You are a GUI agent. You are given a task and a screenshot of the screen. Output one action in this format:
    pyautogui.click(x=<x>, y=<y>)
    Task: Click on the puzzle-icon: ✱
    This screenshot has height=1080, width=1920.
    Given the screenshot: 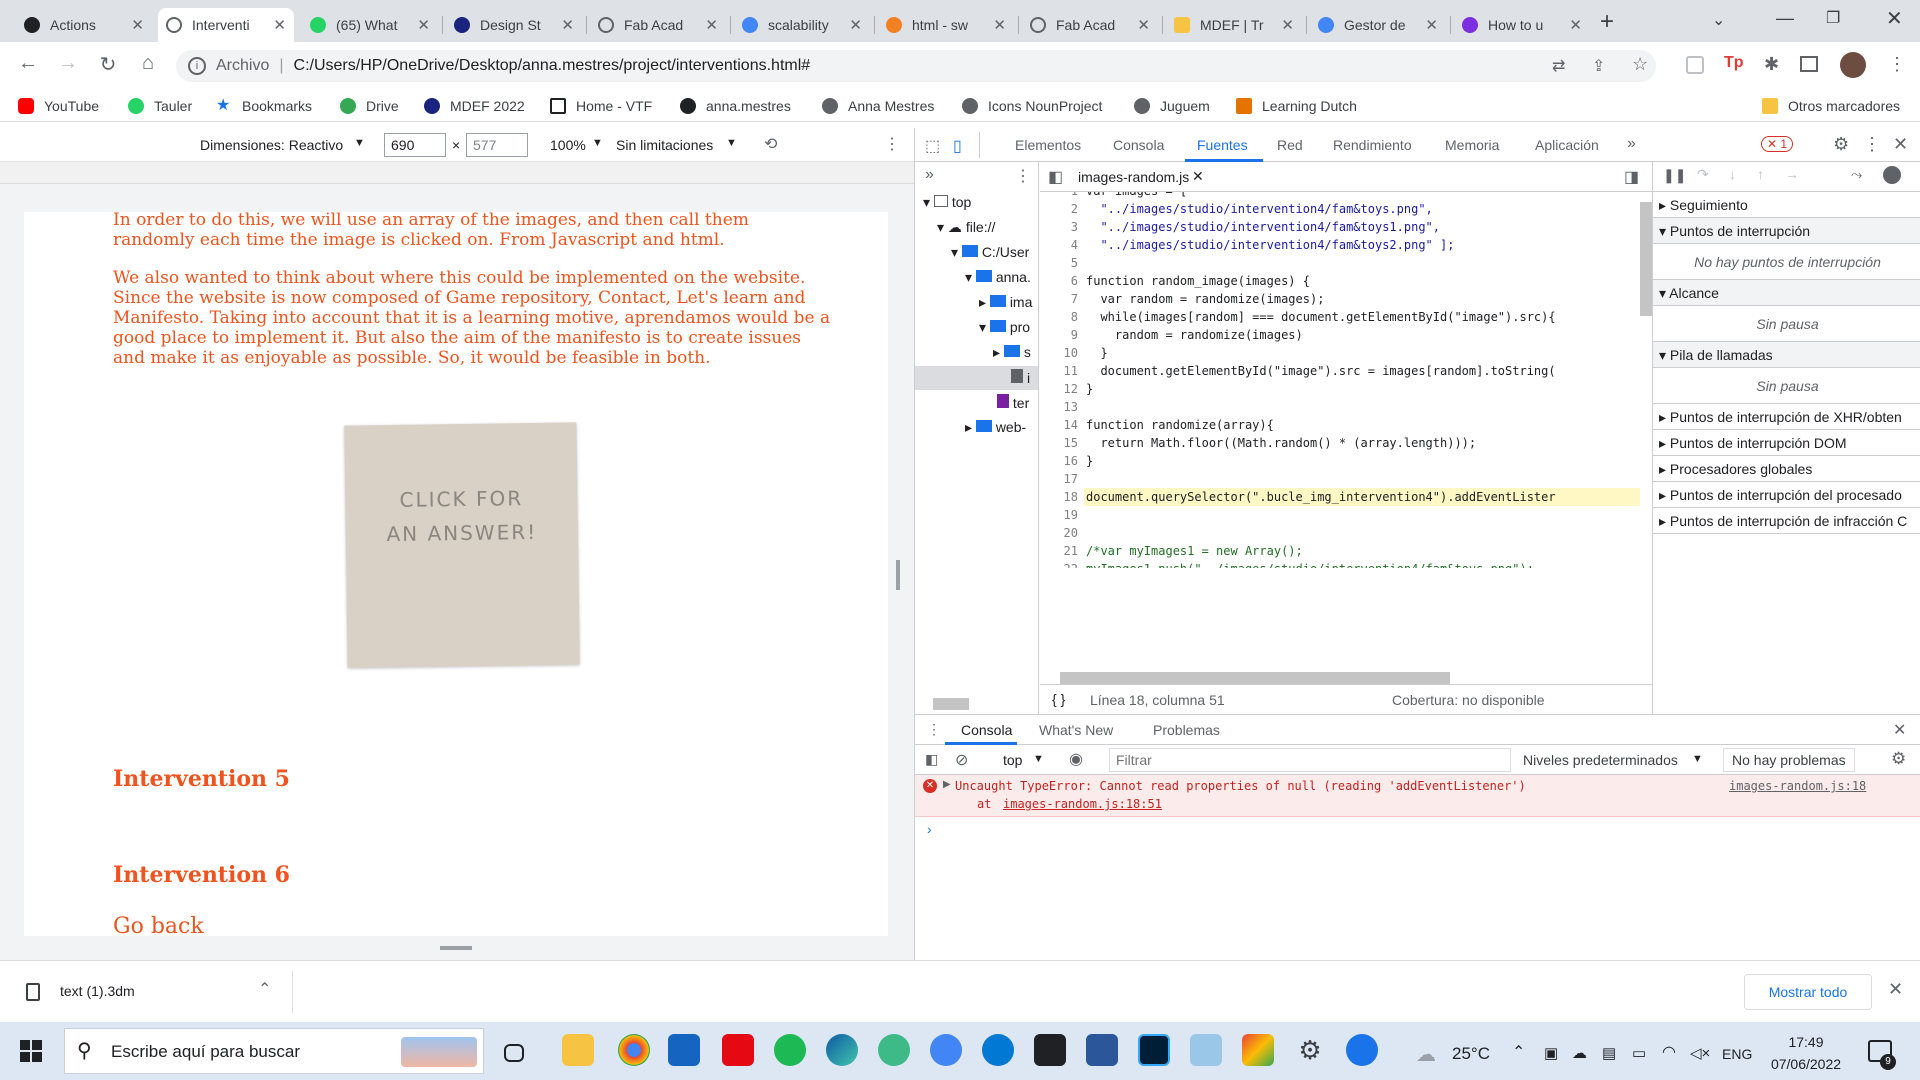 What is the action you would take?
    pyautogui.click(x=1771, y=64)
    